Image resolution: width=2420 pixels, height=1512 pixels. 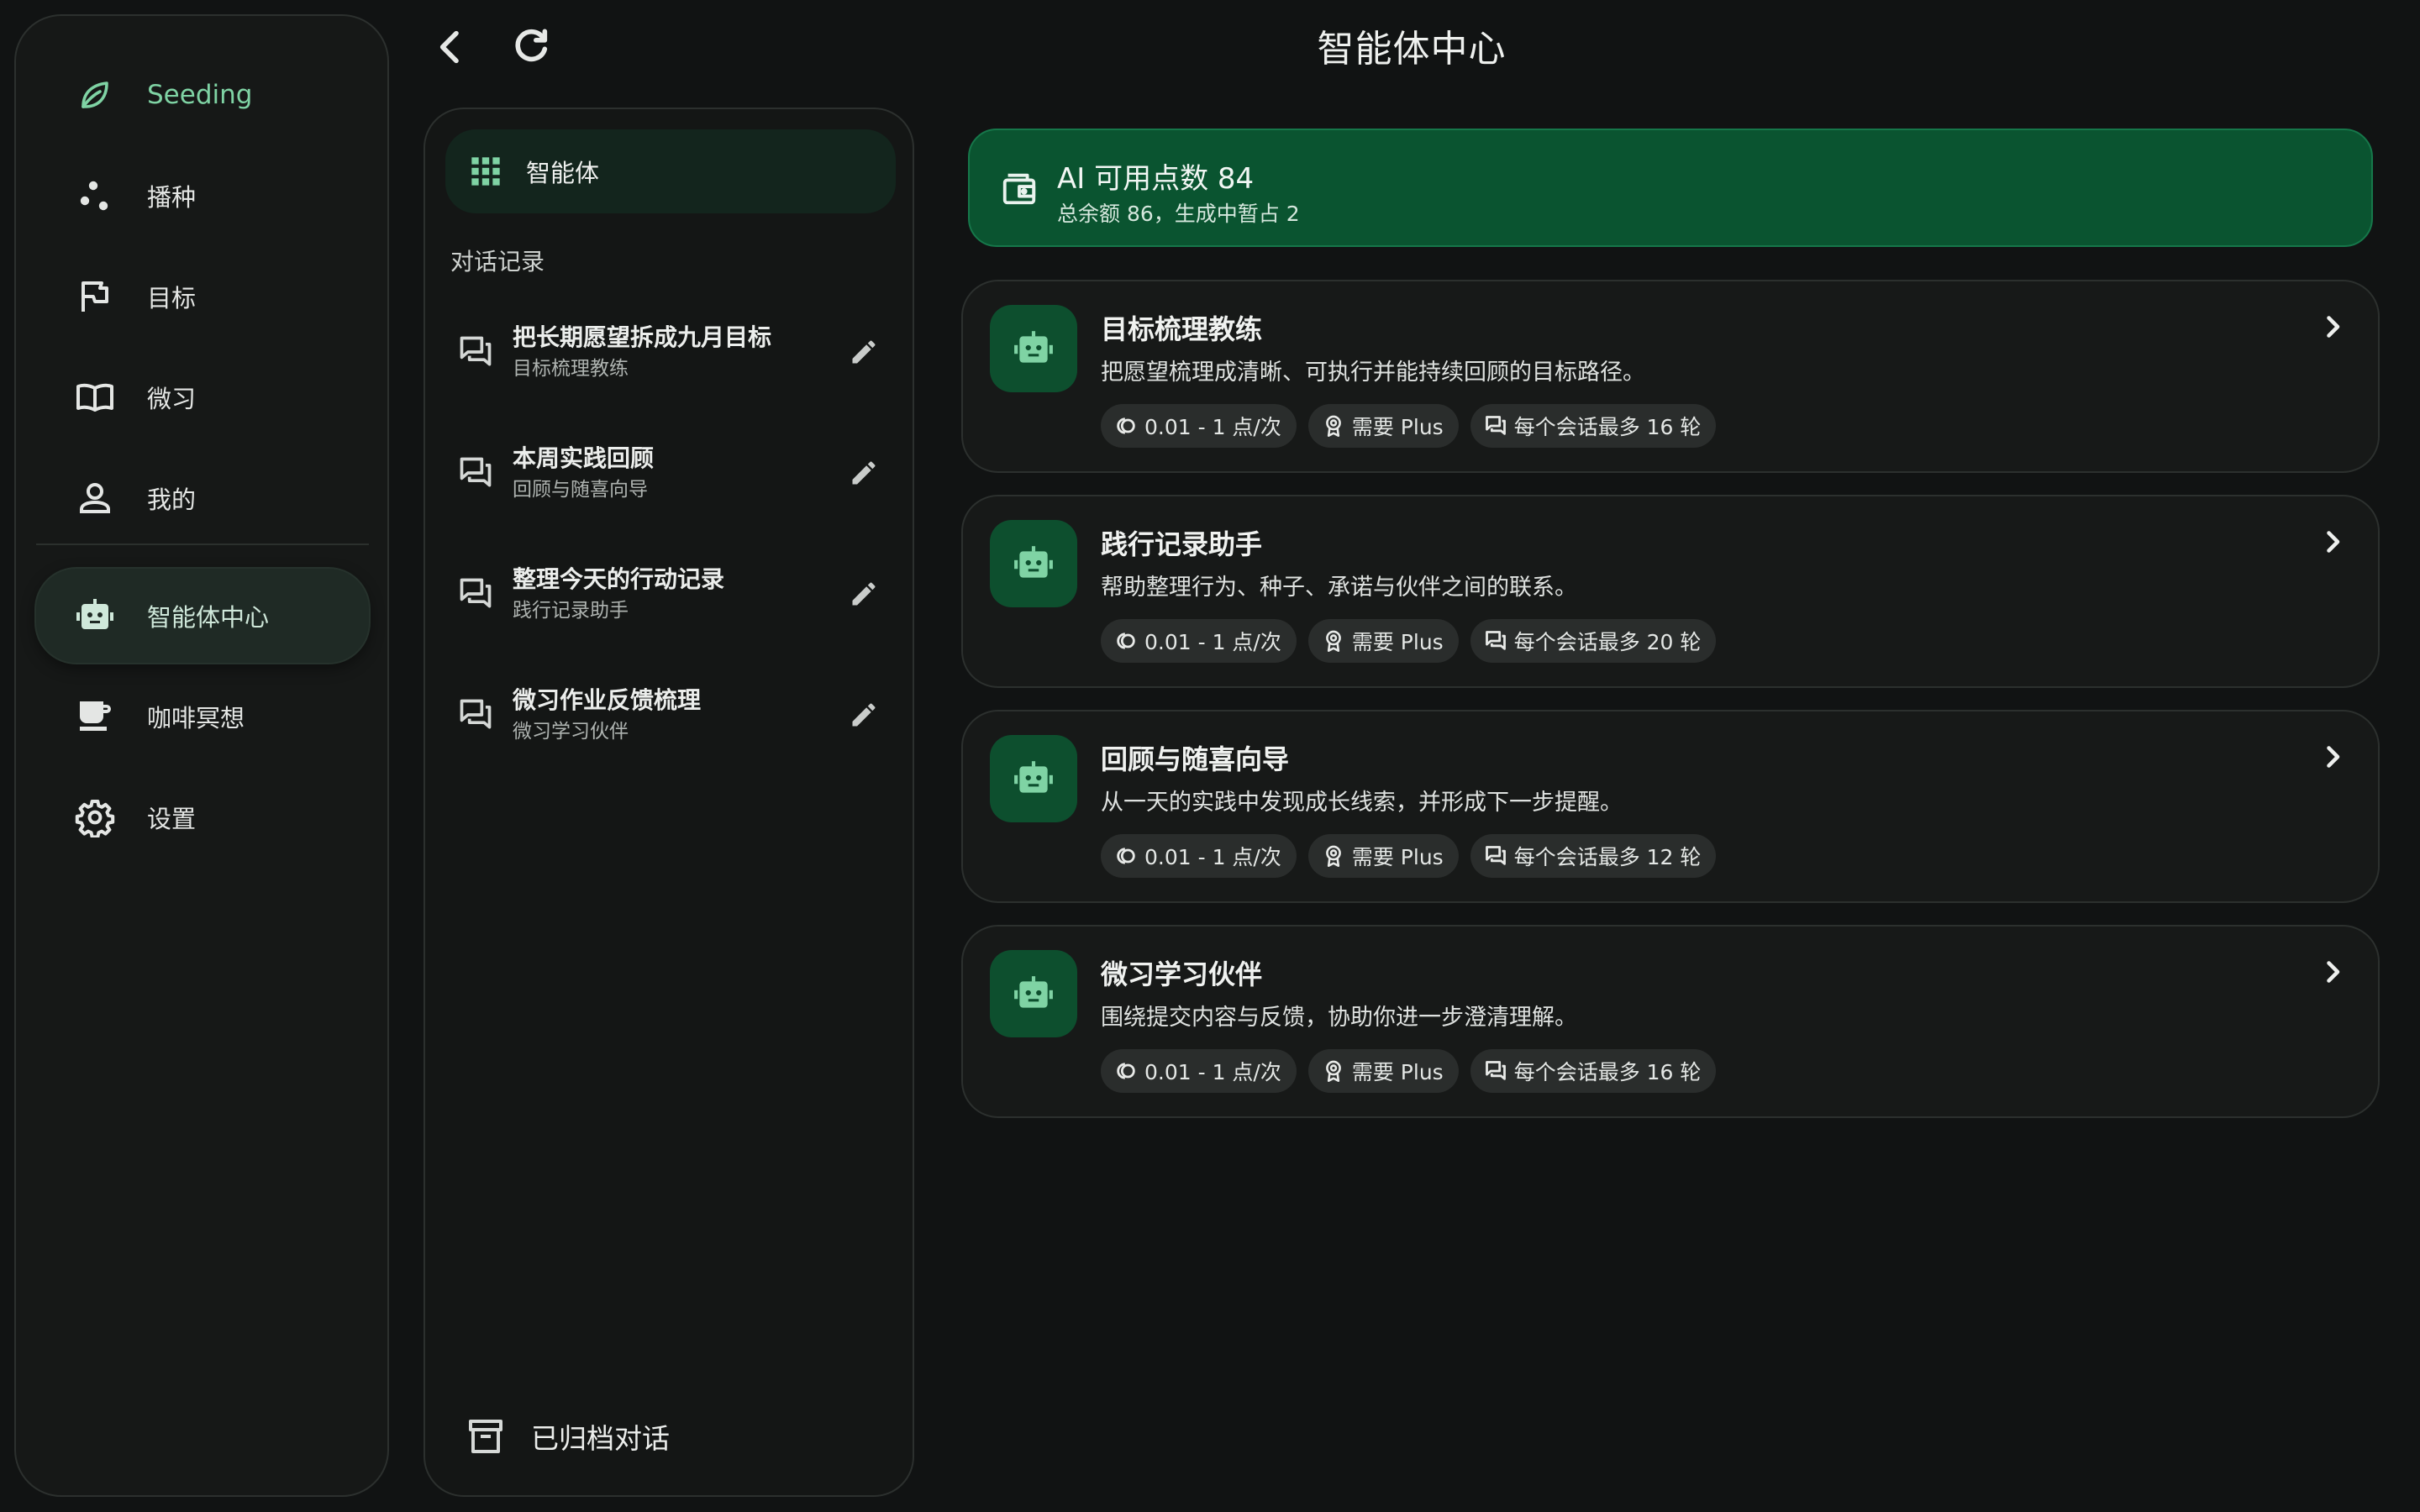 I want to click on ai-points-subtitle: 总余额 86，生成中暂占 2, so click(x=1178, y=214).